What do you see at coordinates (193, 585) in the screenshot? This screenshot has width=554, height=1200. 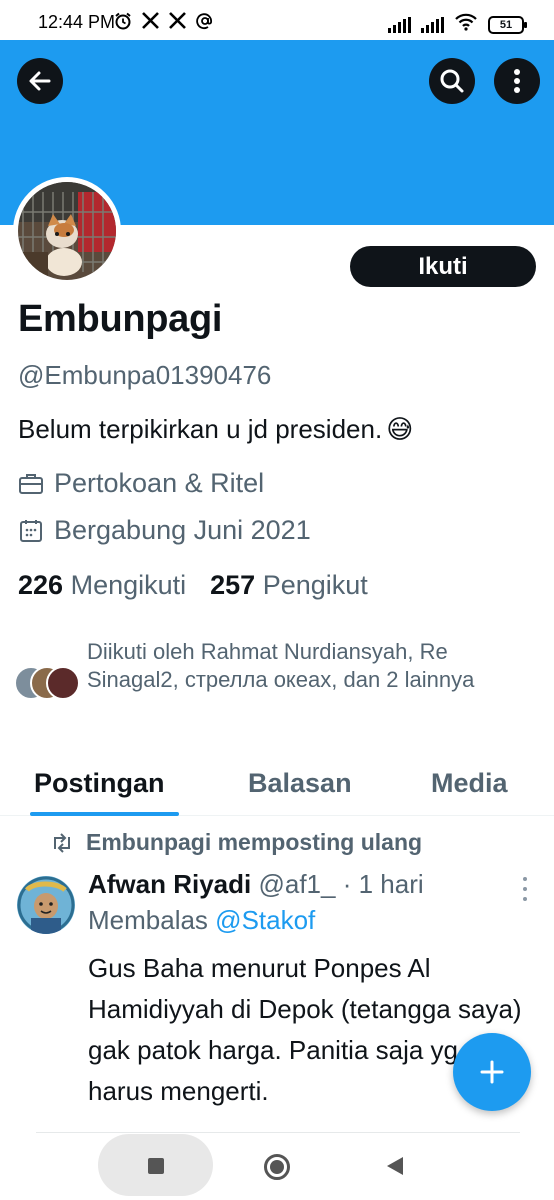 I see `follow-counts: 226 Mengikuti 257 Pengikut` at bounding box center [193, 585].